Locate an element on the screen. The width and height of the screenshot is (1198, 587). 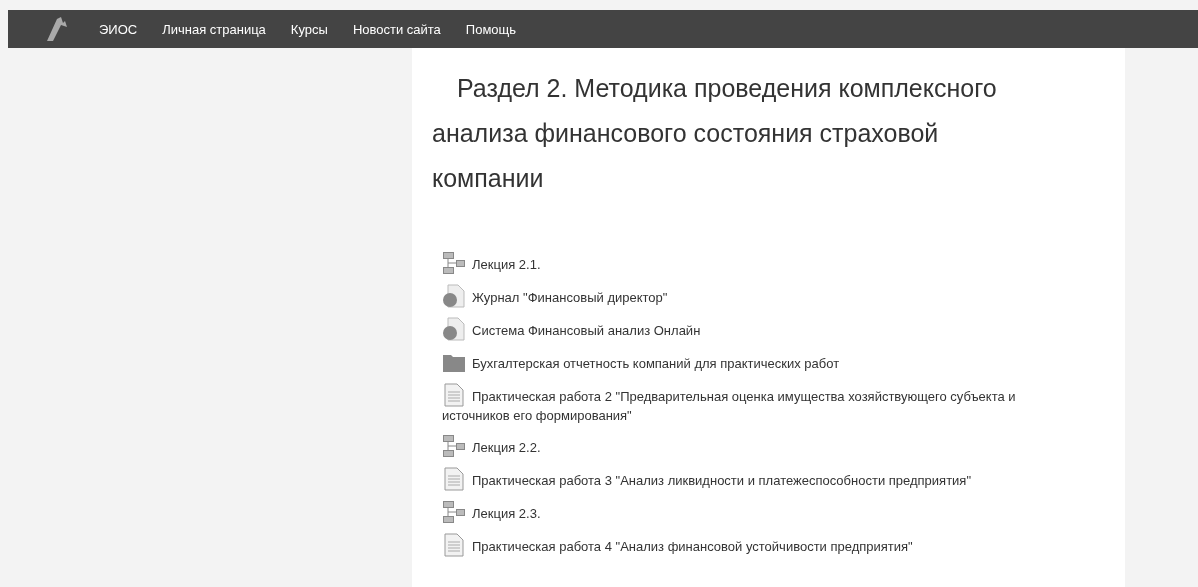
activity-link: Практическая работа 3 "Анализ ликвидности и платежеспособности предприятия" is located at coordinates (762, 479).